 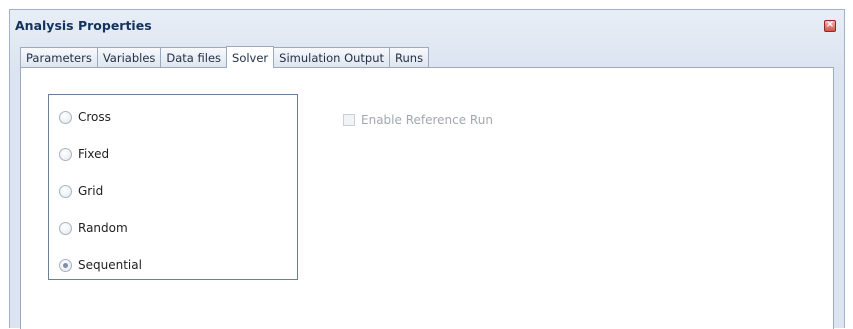 I want to click on close-button: ×, so click(x=830, y=25).